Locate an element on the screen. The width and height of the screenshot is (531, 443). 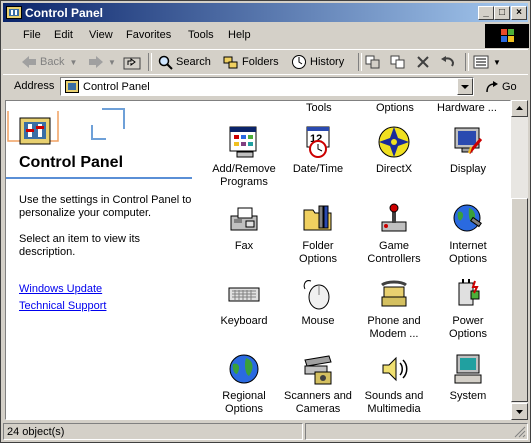
forward-arrow-icon is located at coordinates (96, 62).